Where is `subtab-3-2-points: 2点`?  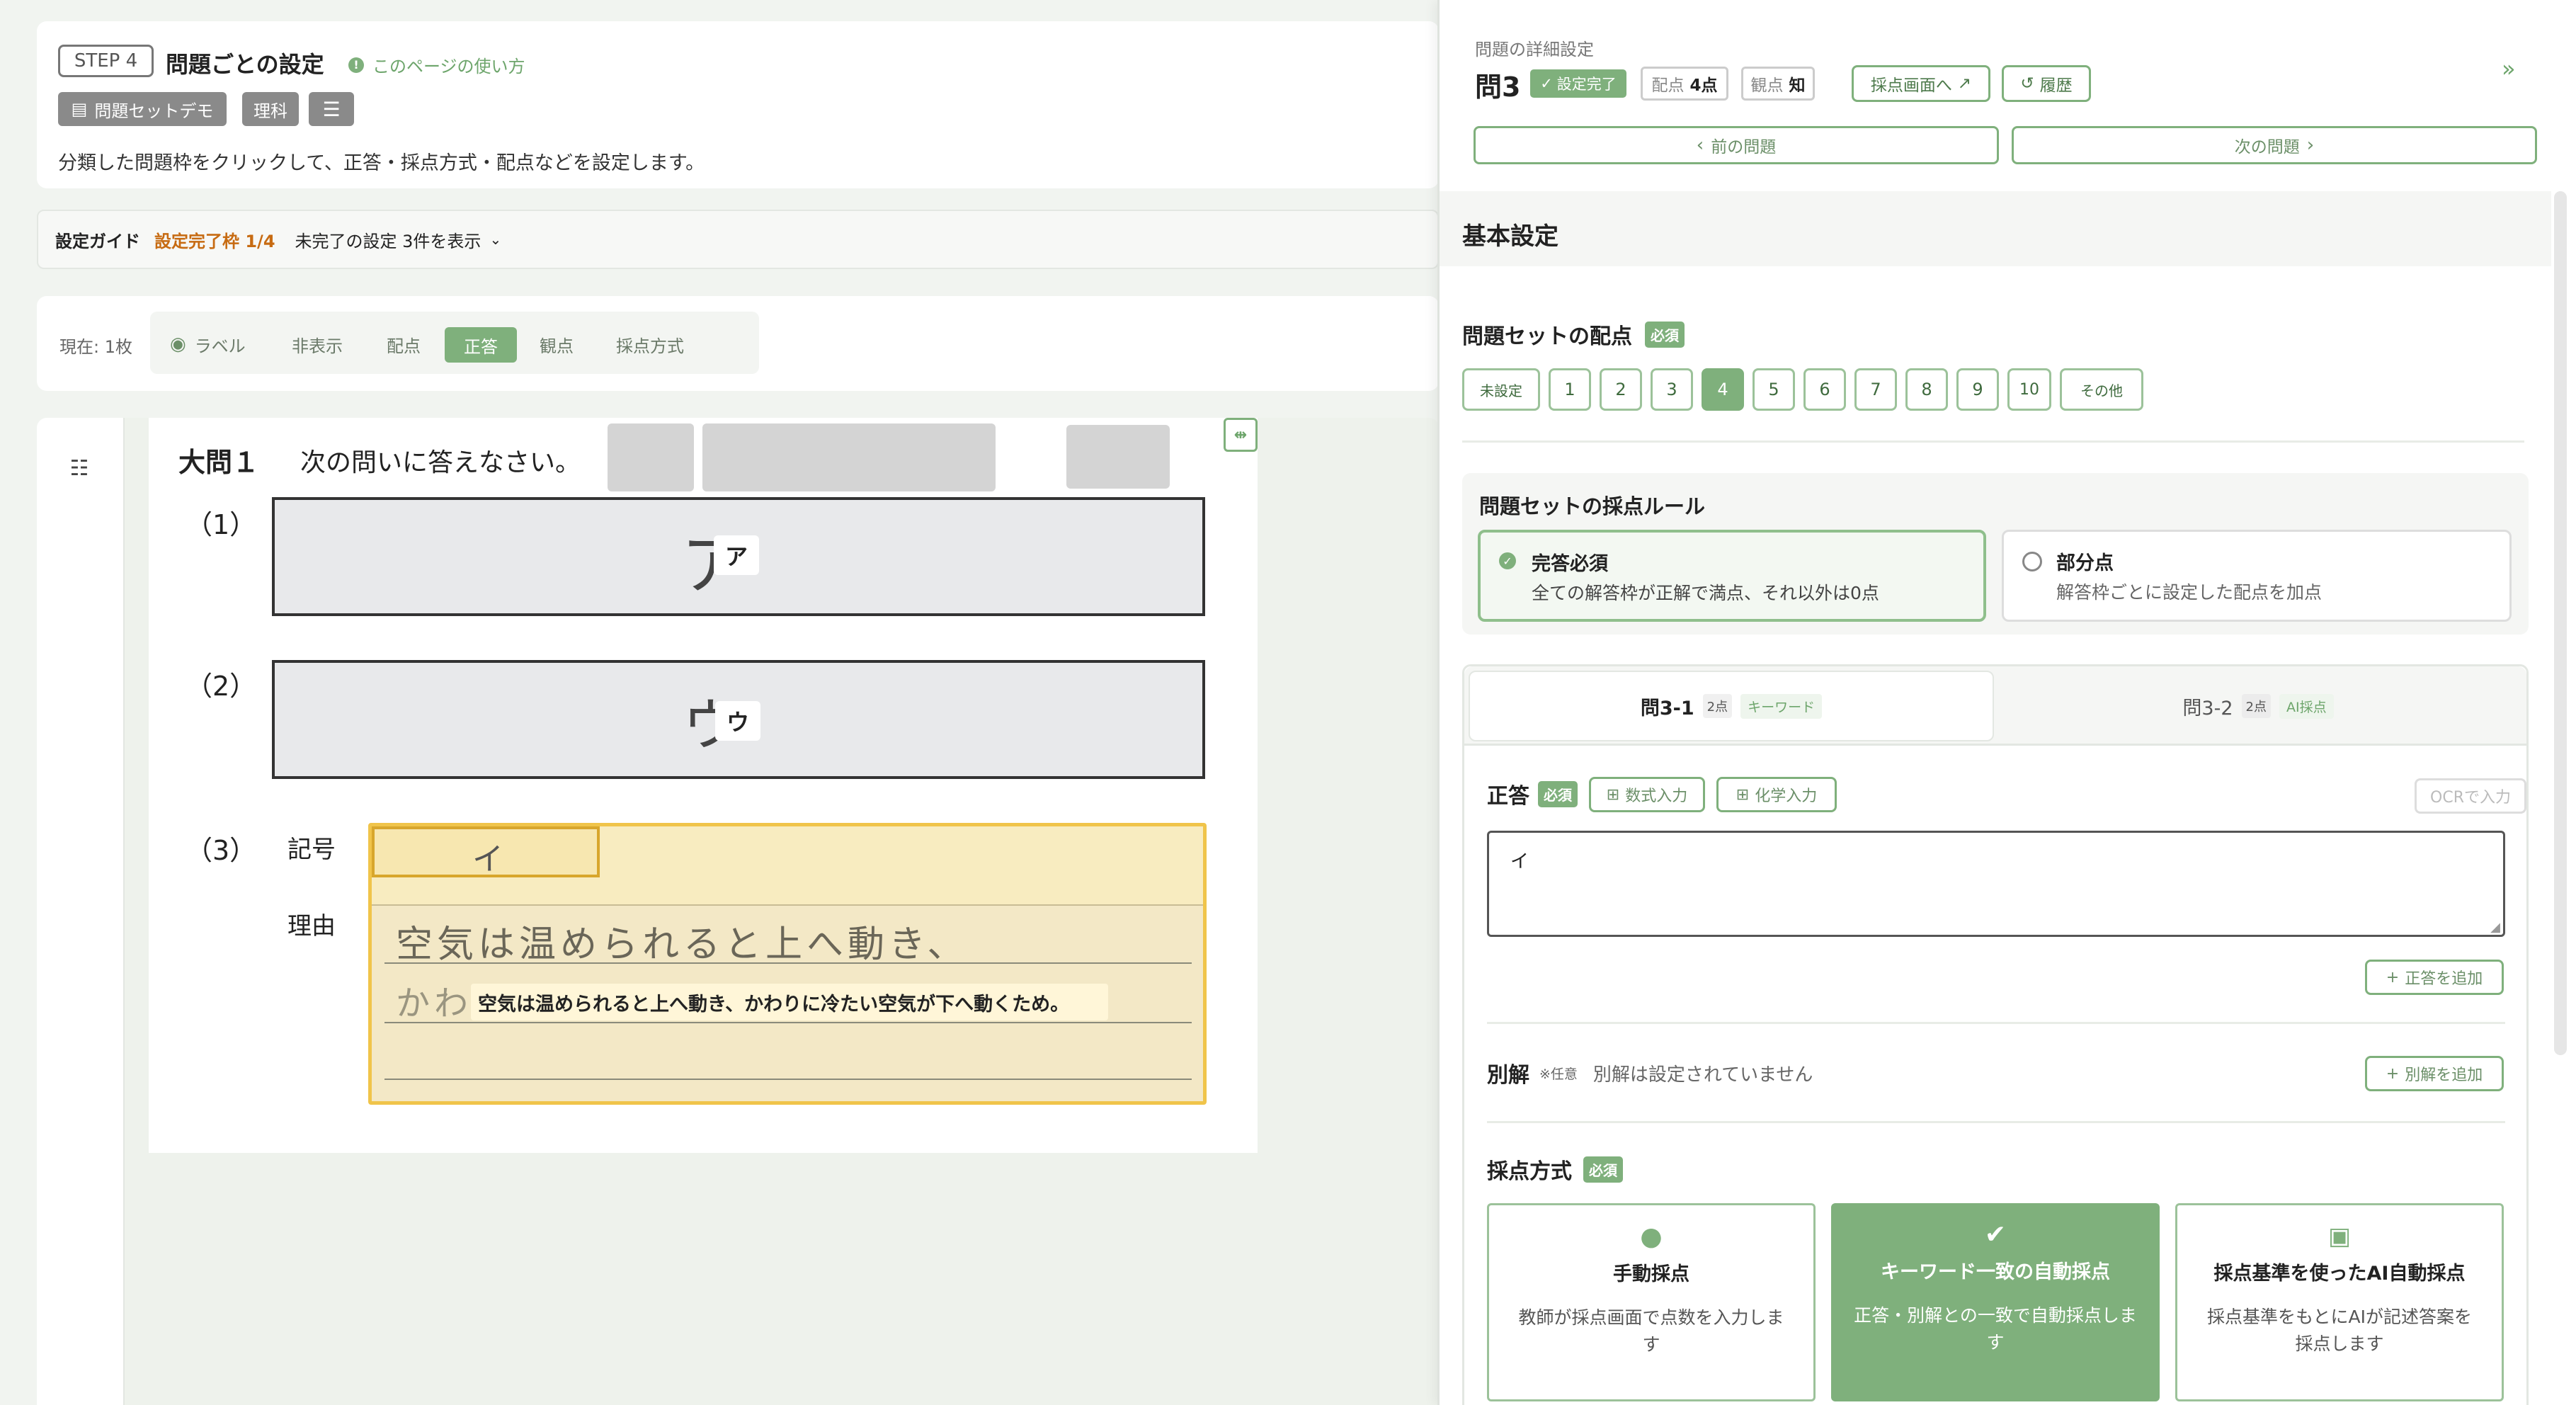 subtab-3-2-points: 2点 is located at coordinates (2256, 706).